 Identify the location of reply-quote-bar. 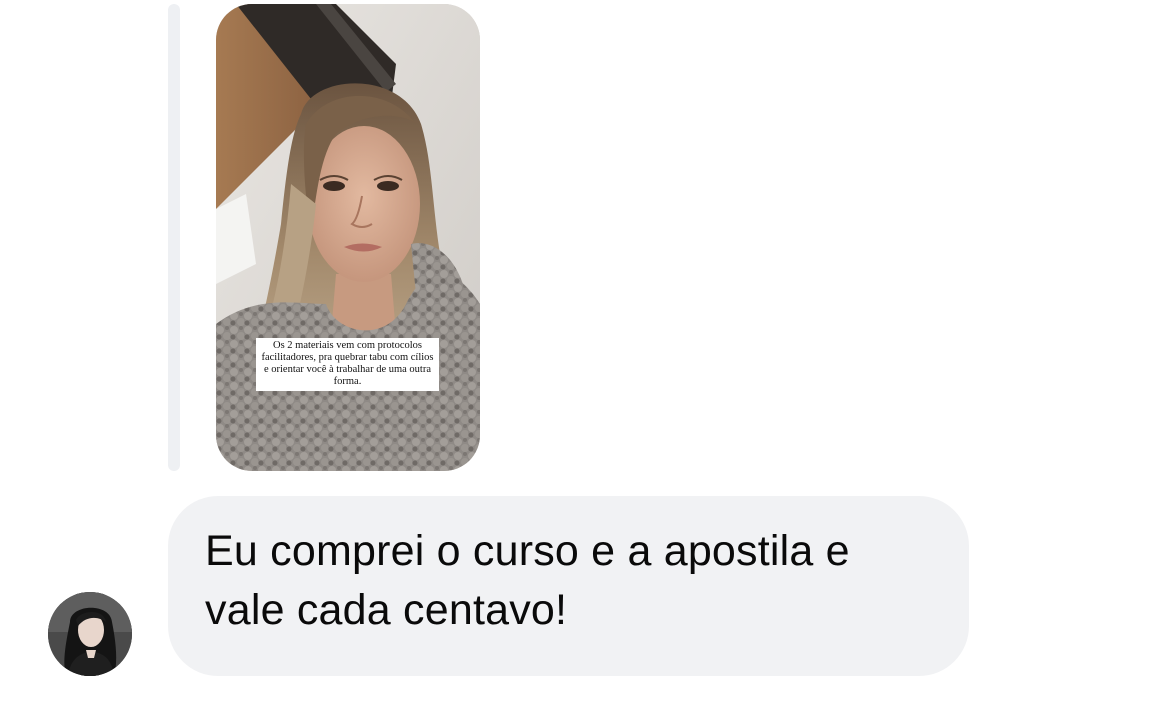
(174, 237).